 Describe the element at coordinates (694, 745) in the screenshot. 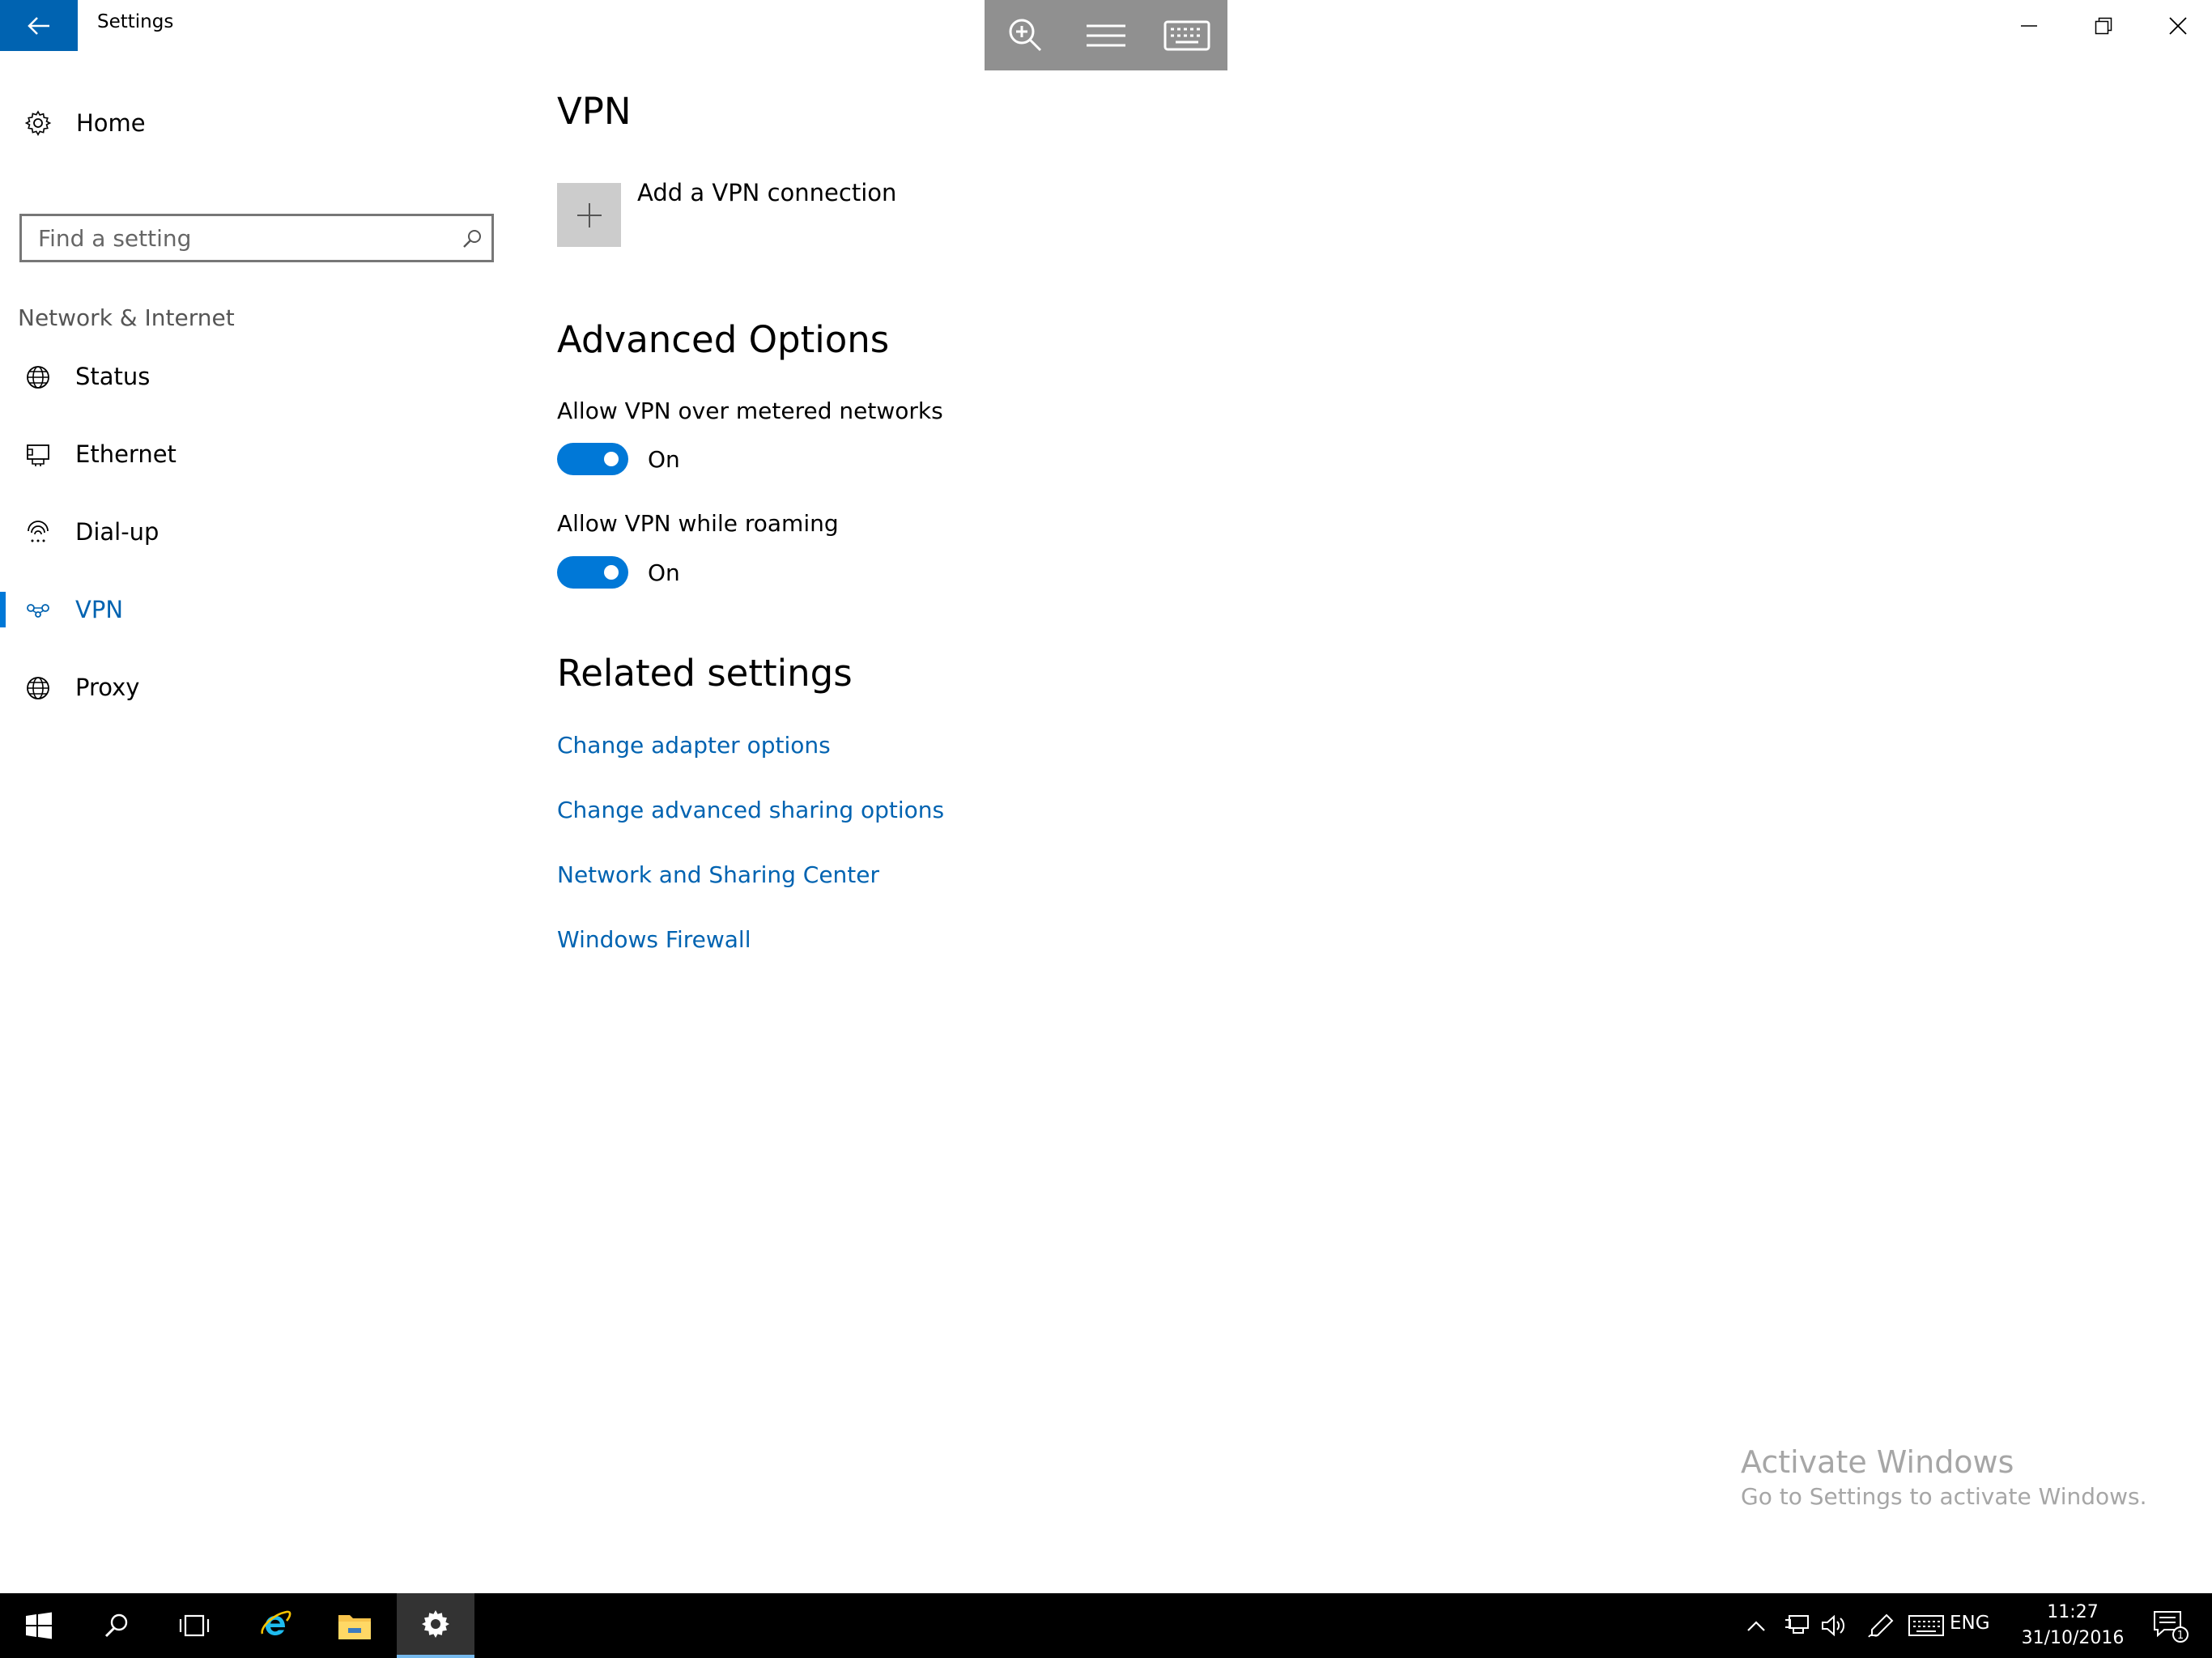

I see `change-adapter-options-link: Change adapter options` at that location.